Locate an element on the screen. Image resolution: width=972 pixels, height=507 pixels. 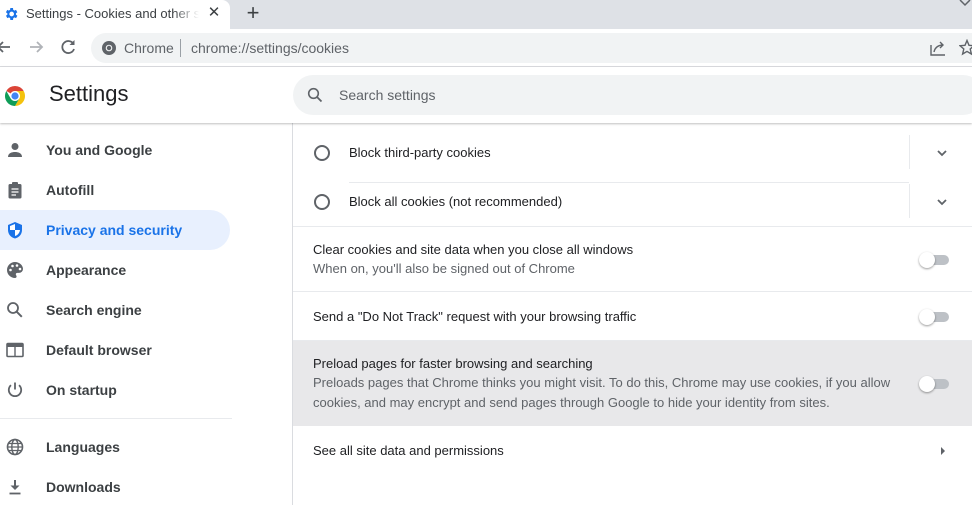
browser-toolbar: Chrome chrome://settings/cookies is located at coordinates (486, 48).